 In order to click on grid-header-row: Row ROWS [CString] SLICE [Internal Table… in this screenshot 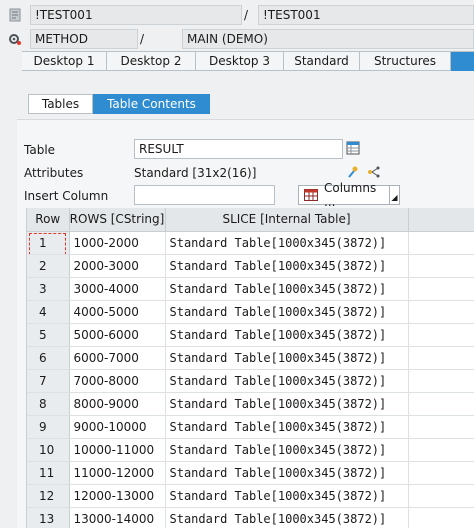, I will do `click(250, 220)`.